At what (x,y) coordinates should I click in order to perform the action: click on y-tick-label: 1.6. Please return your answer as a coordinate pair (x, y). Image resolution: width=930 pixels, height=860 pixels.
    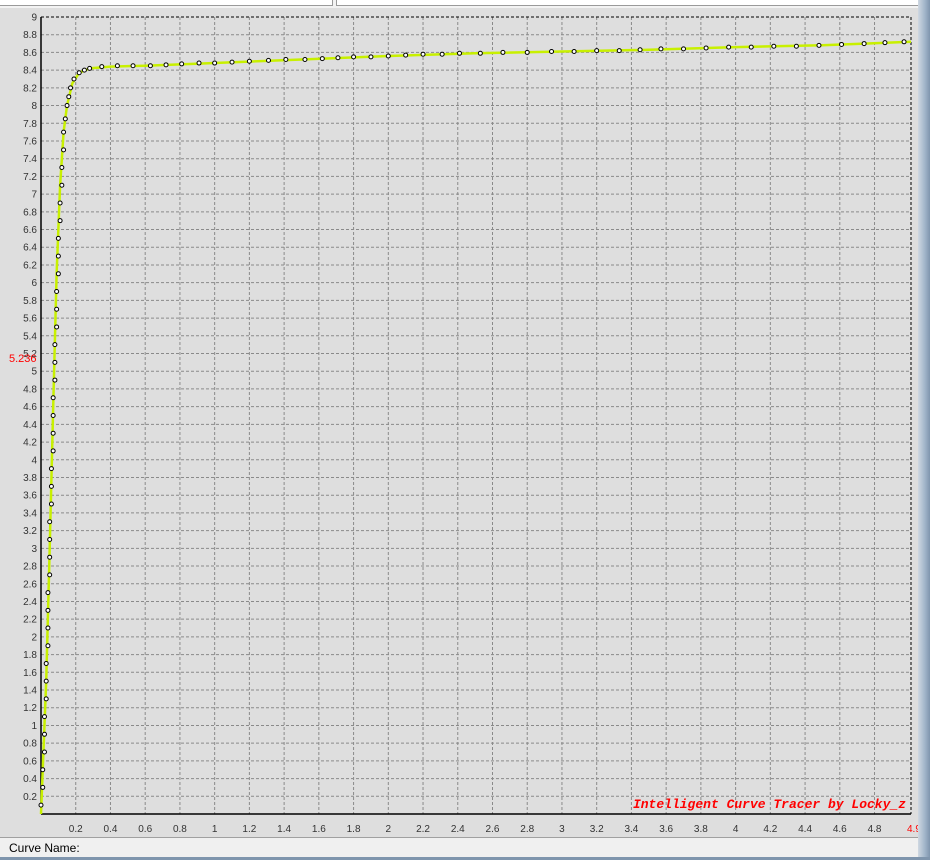
    Looking at the image, I should click on (30, 673).